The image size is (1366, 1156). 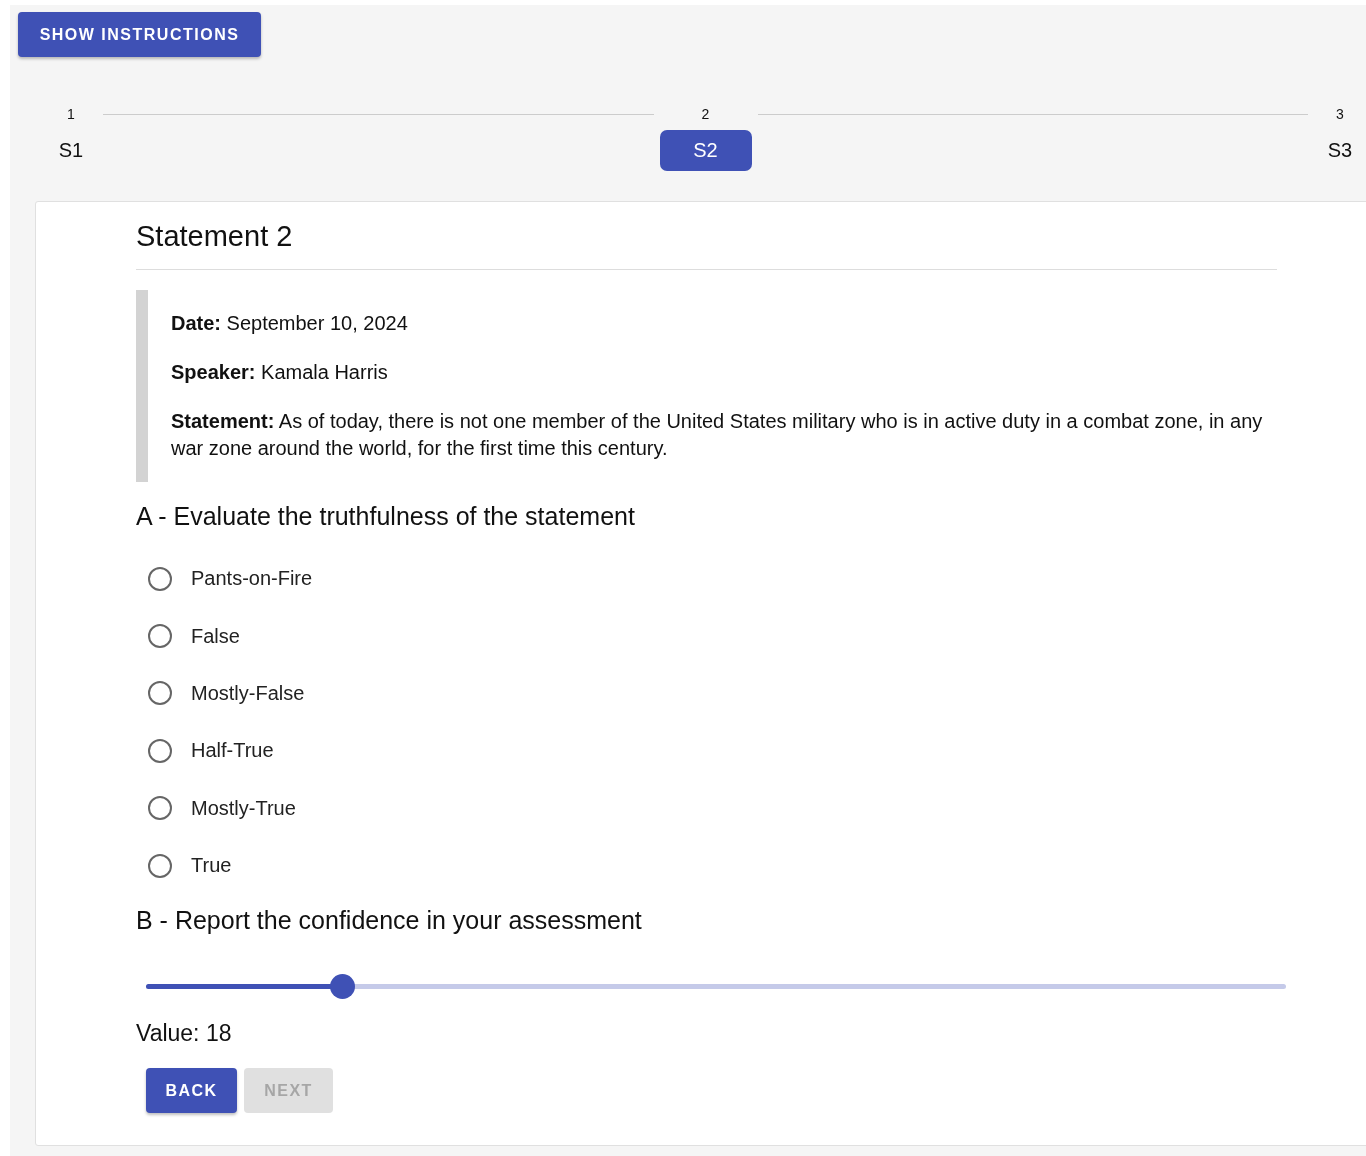 What do you see at coordinates (716, 986) in the screenshot?
I see `confidence-slider` at bounding box center [716, 986].